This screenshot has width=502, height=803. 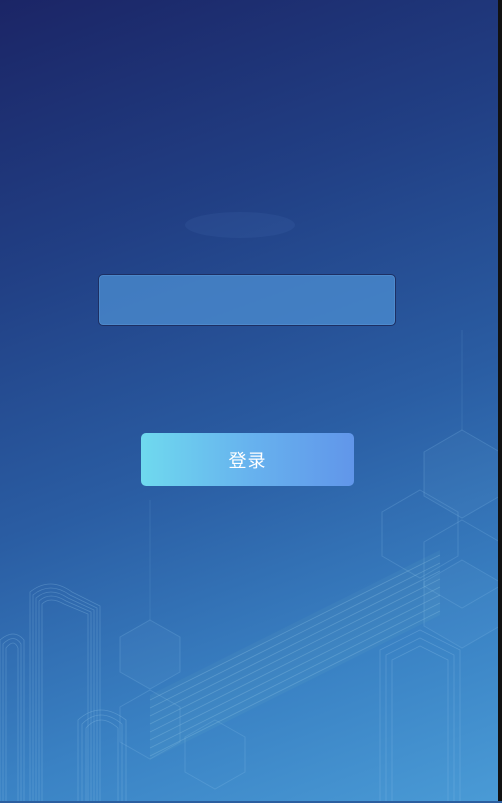 I want to click on username-input, so click(x=247, y=300).